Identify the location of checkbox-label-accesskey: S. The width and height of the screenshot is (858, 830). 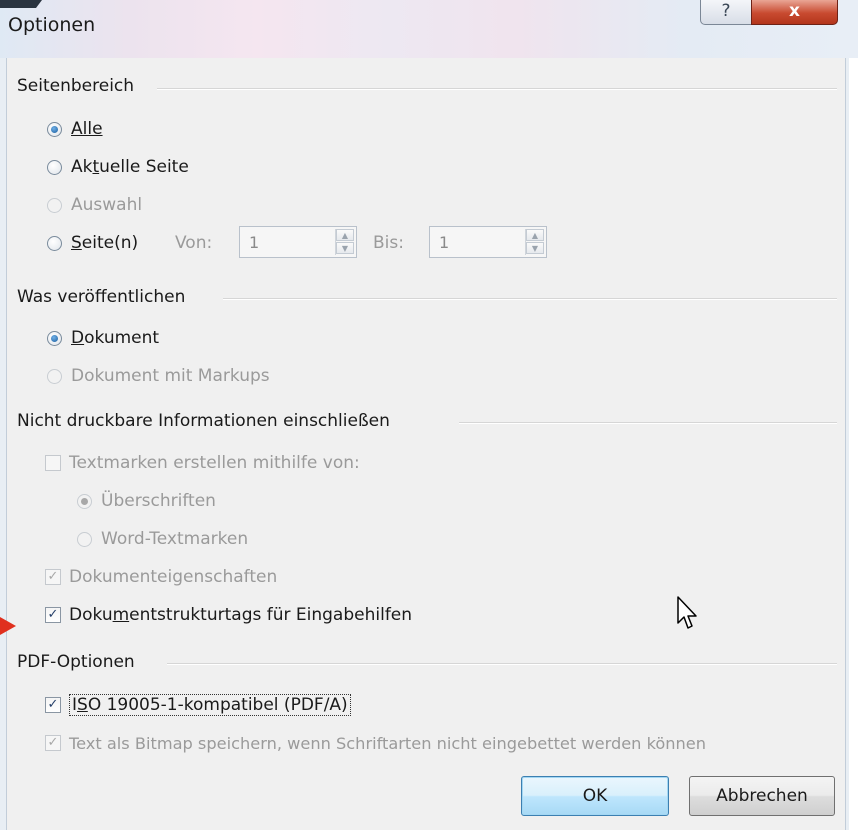
(82, 705).